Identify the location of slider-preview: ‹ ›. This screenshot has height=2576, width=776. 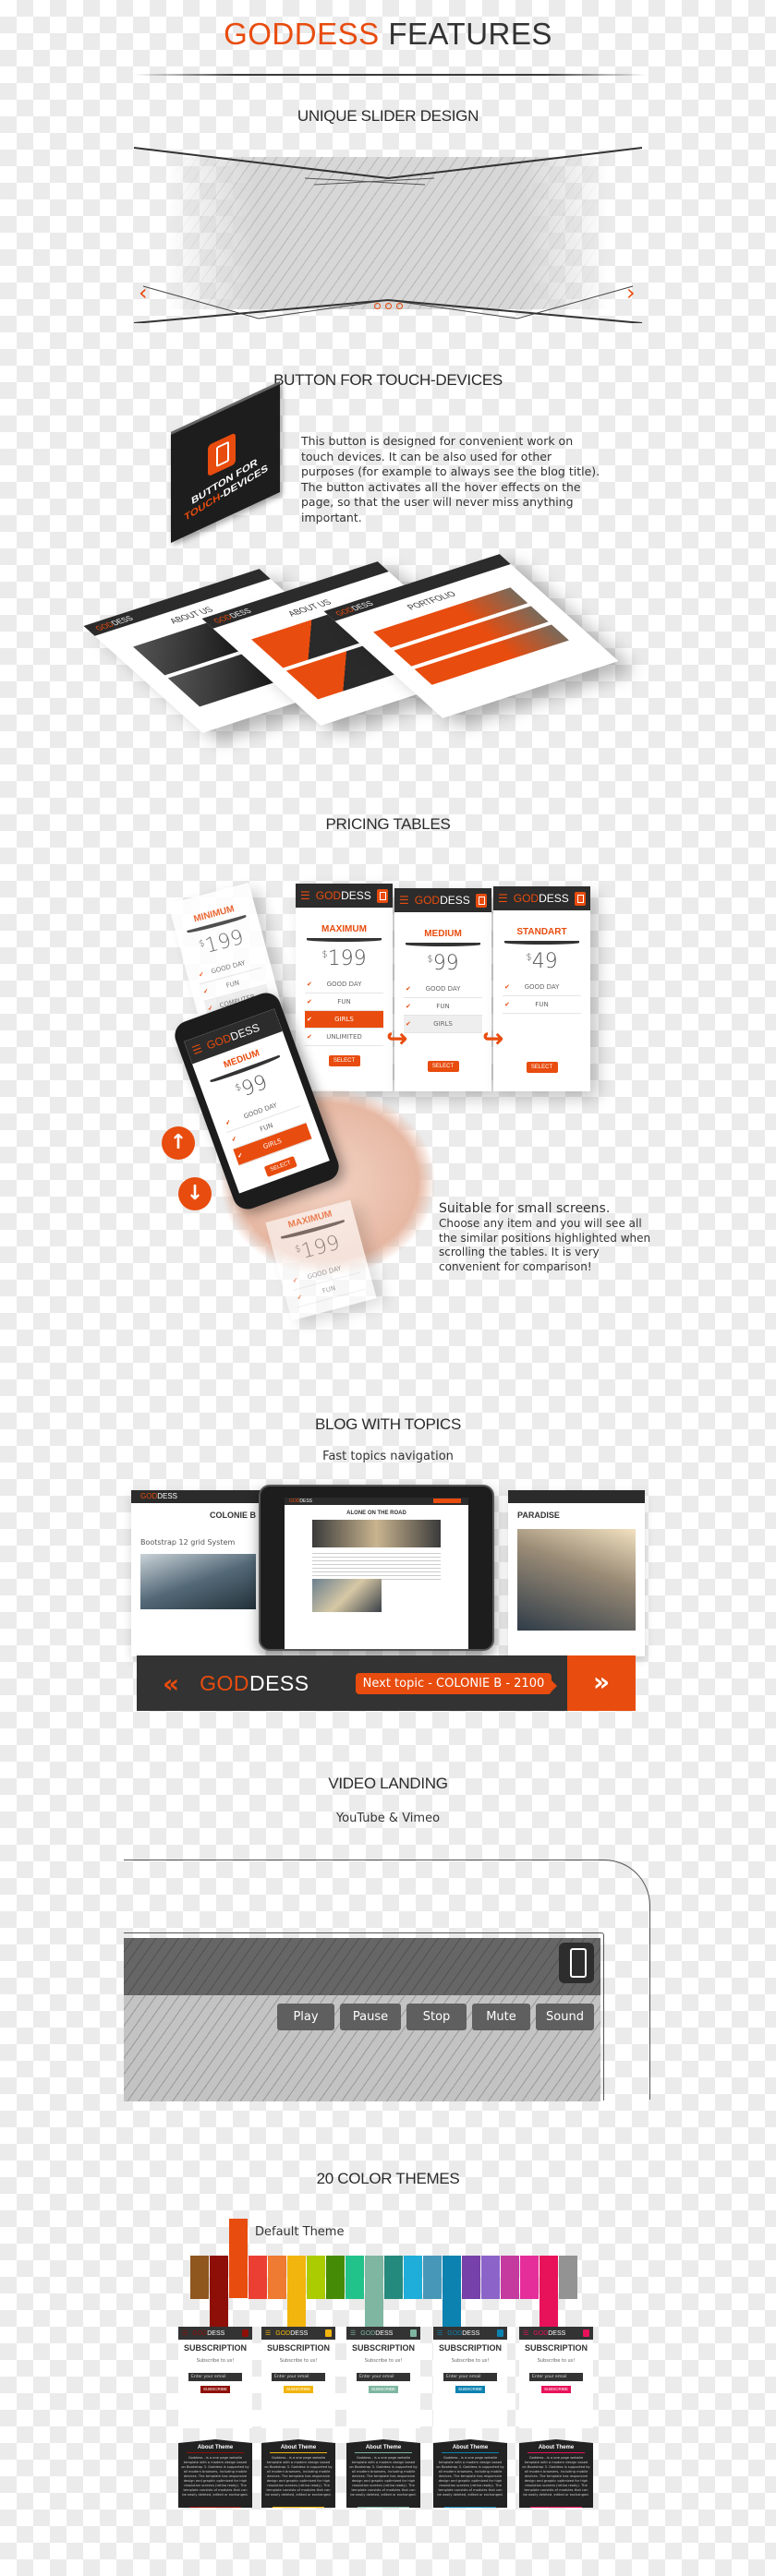
(388, 228).